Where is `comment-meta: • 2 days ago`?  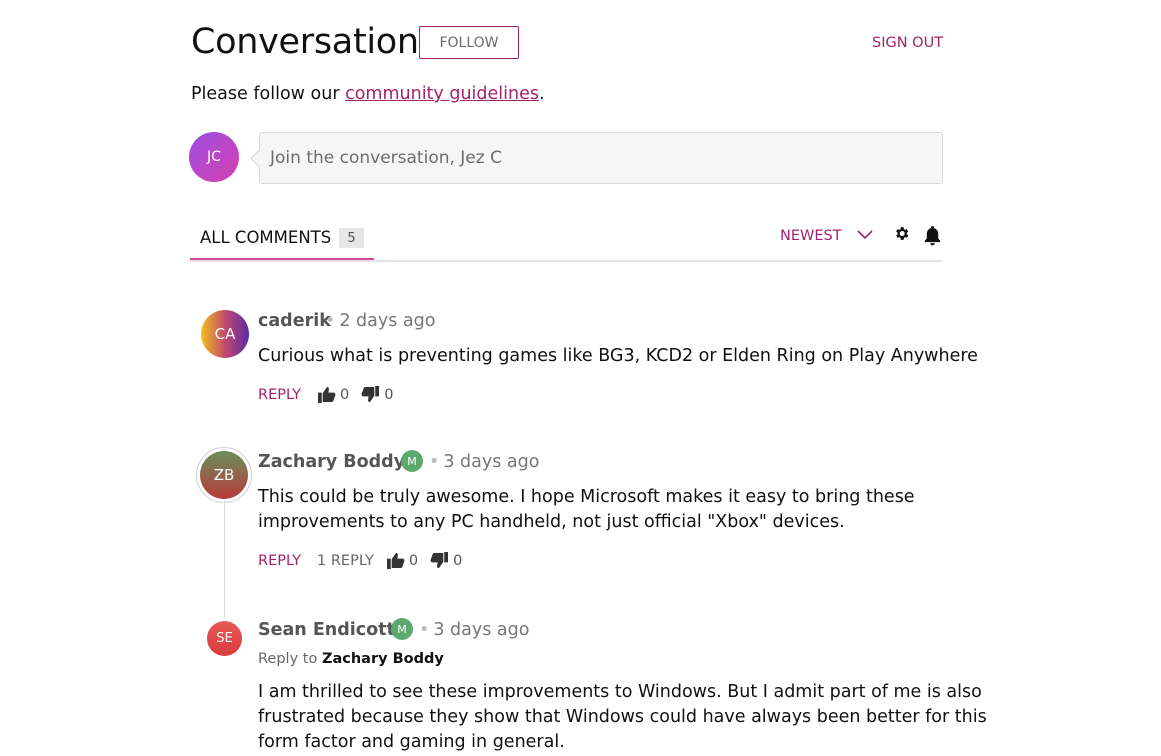
comment-meta: • 2 days ago is located at coordinates (380, 321).